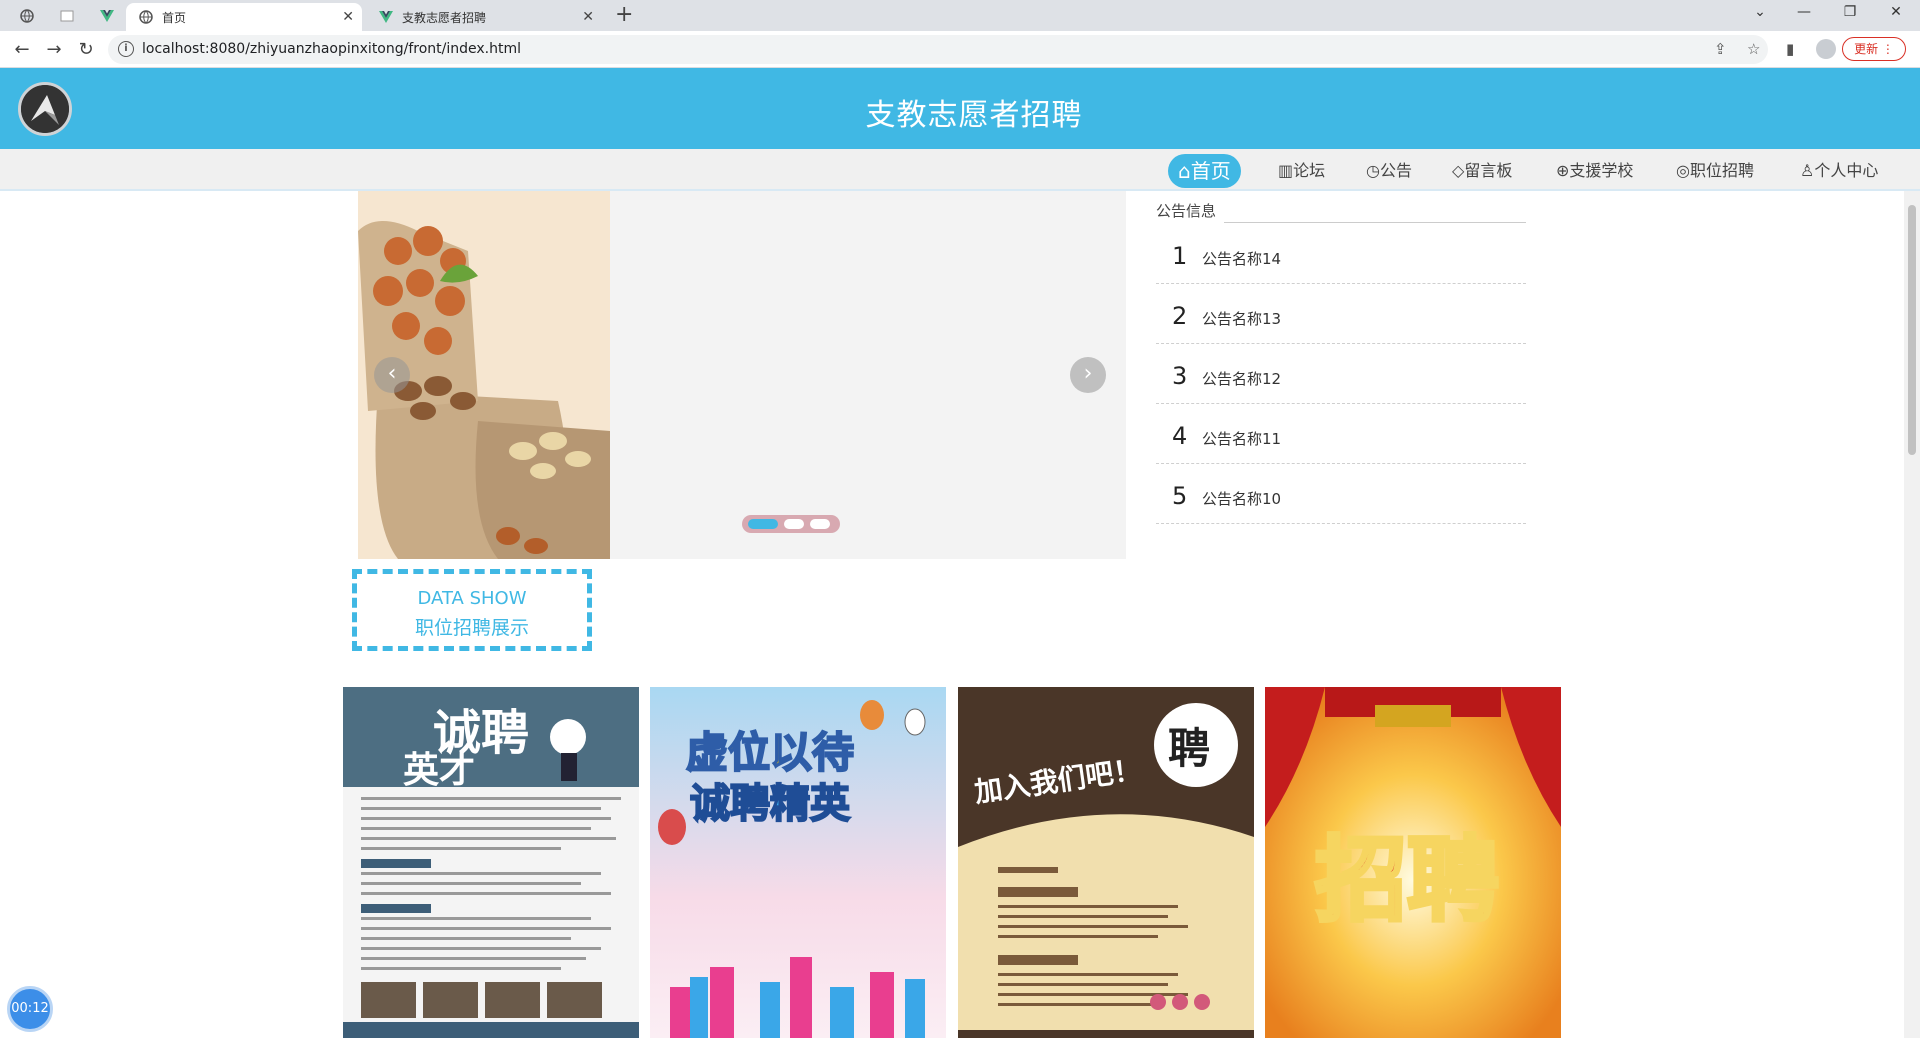  What do you see at coordinates (1341, 374) in the screenshot?
I see `notice-item: 3 公告名称12` at bounding box center [1341, 374].